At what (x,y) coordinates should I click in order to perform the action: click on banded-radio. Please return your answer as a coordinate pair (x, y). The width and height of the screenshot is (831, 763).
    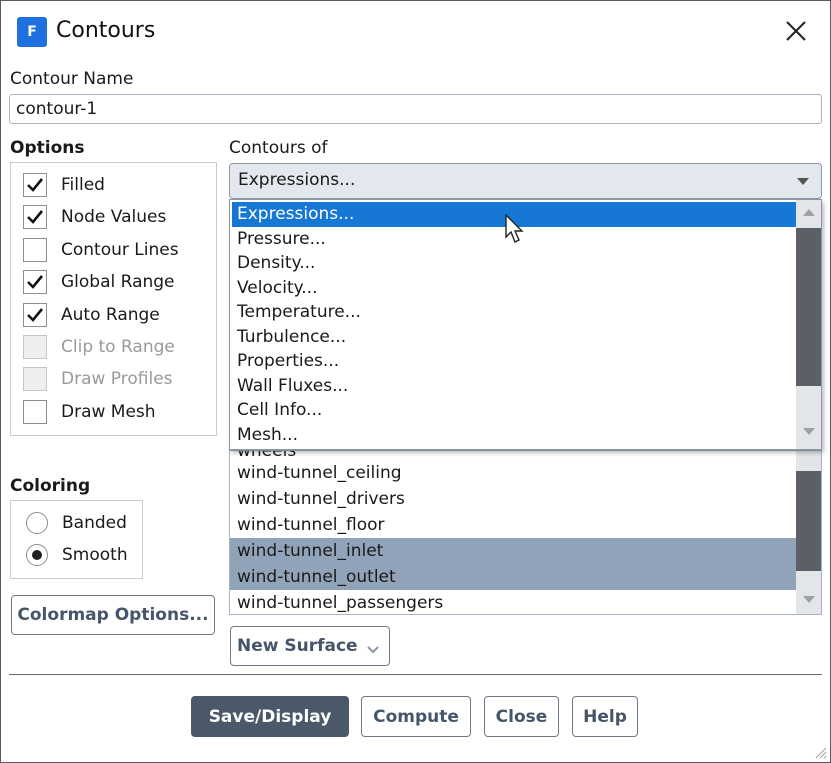
    Looking at the image, I should click on (37, 523).